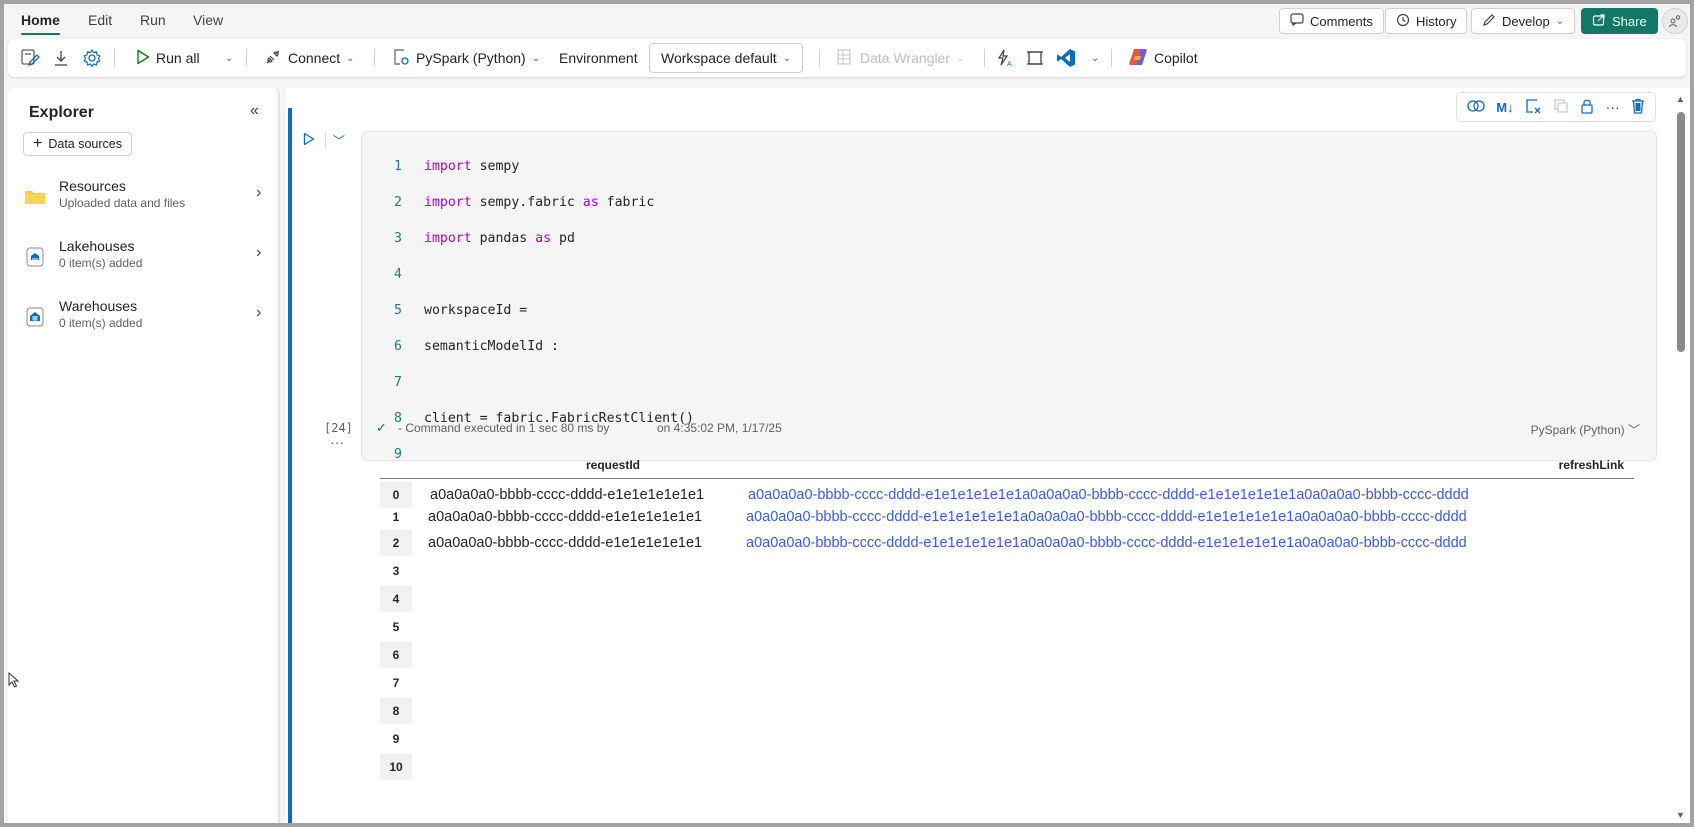 The width and height of the screenshot is (1694, 827). Describe the element at coordinates (14, 681) in the screenshot. I see `mouse-pointer-icon` at that location.